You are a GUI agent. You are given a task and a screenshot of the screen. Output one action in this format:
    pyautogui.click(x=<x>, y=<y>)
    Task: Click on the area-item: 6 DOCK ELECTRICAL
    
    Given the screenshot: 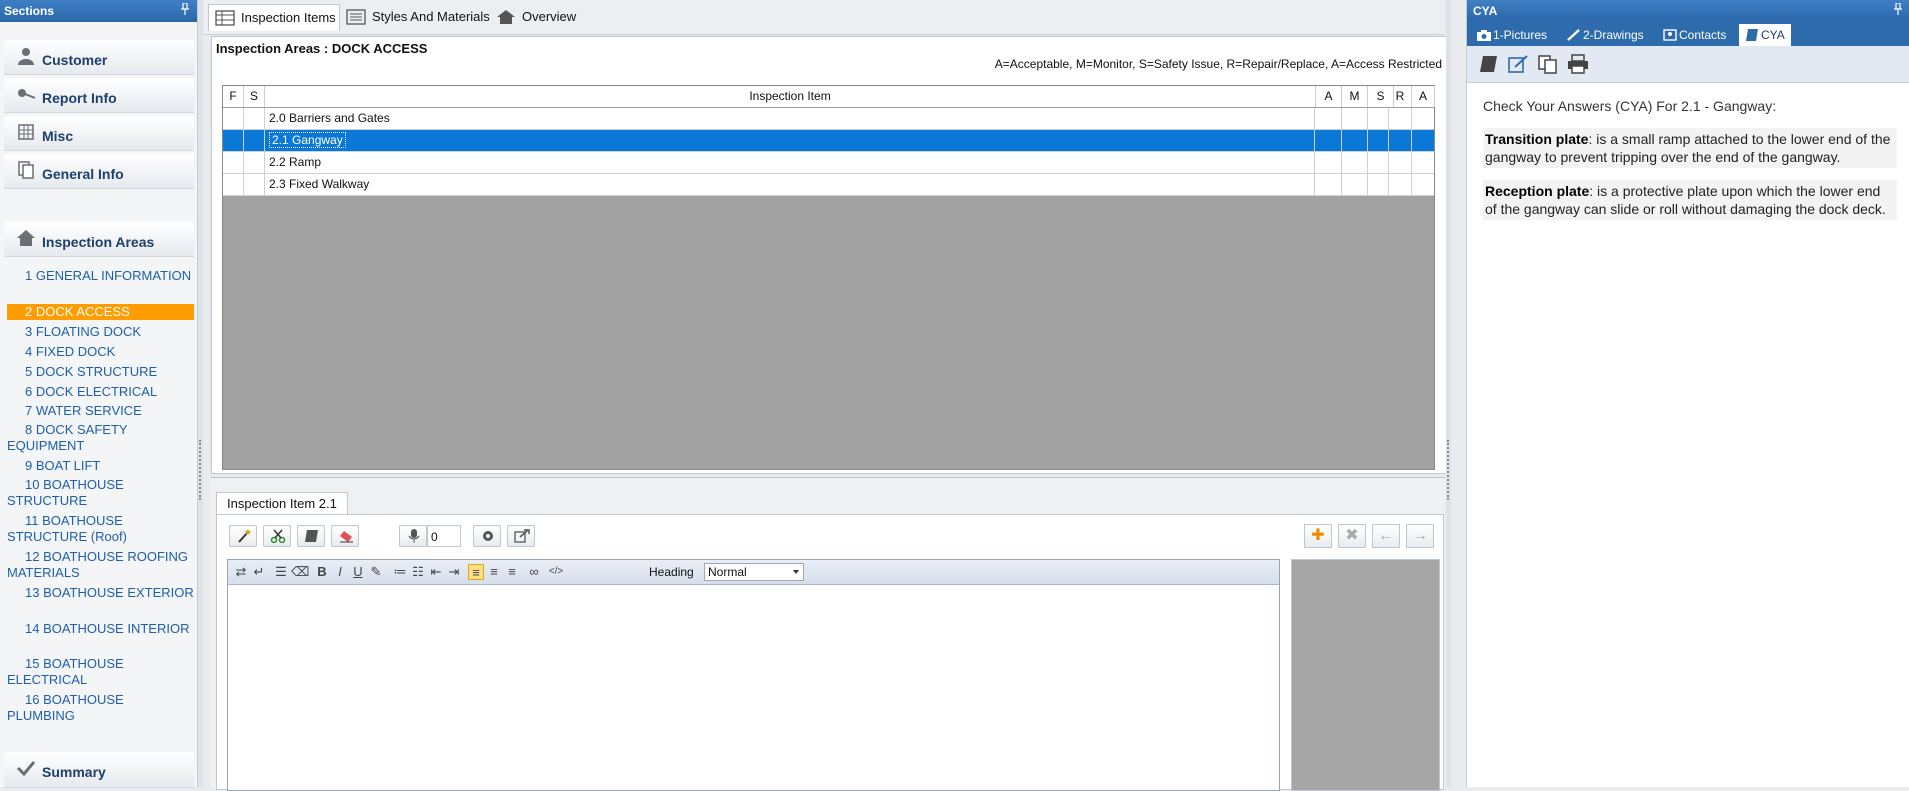 What is the action you would take?
    pyautogui.click(x=100, y=392)
    